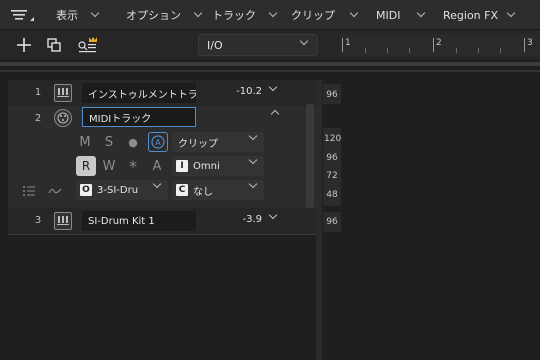 This screenshot has height=360, width=540. I want to click on input-type-value: クリップ, so click(198, 144).